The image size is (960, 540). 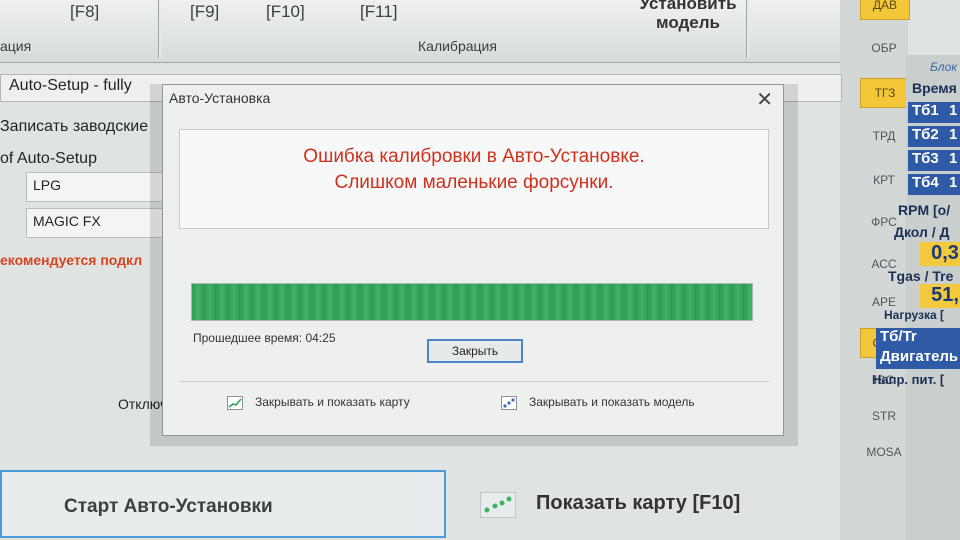 I want to click on error-message-line1: Ошибка калибровки в Авто-Установке., so click(x=474, y=156).